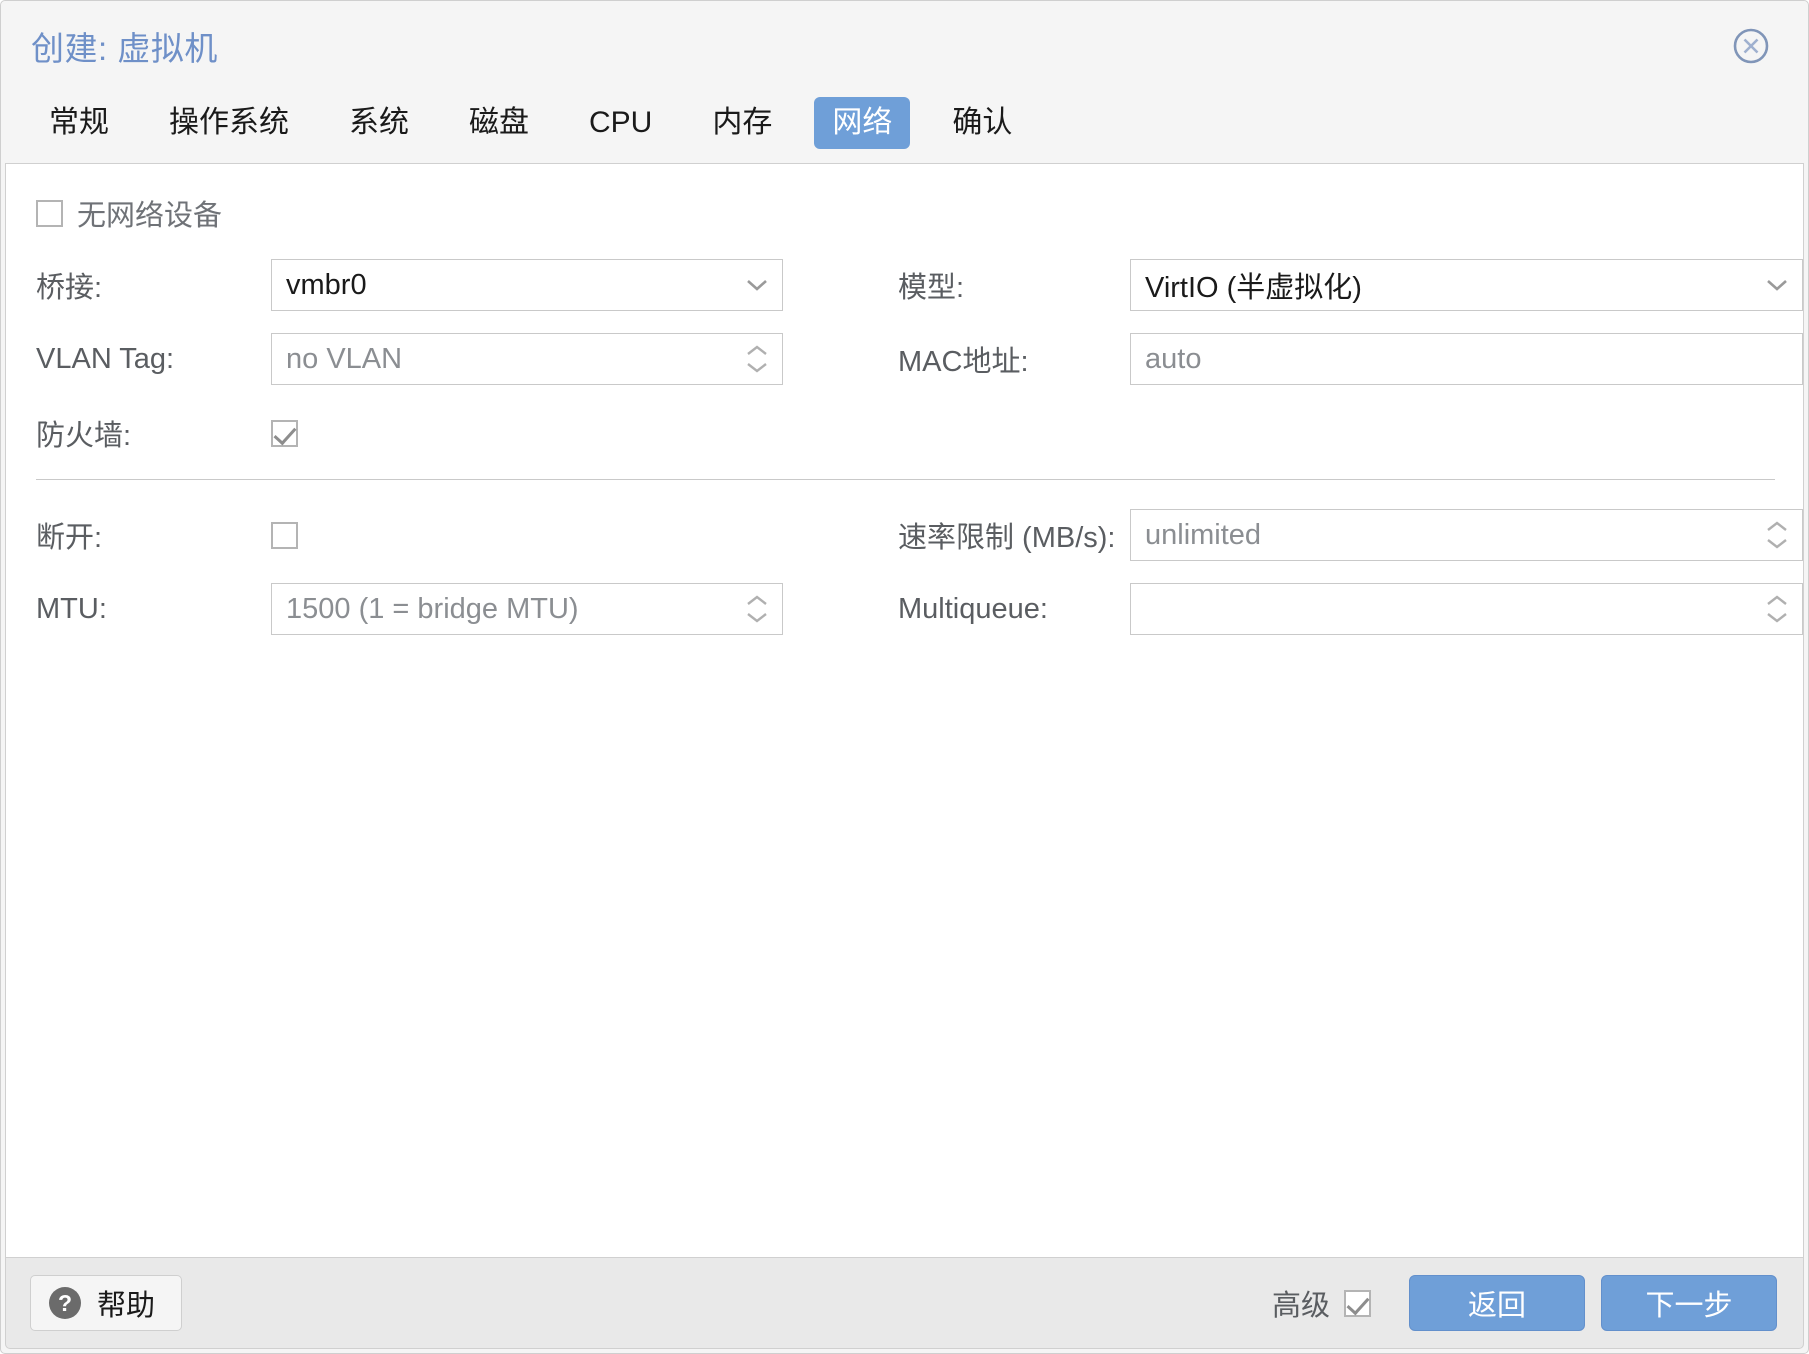 This screenshot has width=1809, height=1354. What do you see at coordinates (1466, 609) in the screenshot?
I see `multiqueue-input` at bounding box center [1466, 609].